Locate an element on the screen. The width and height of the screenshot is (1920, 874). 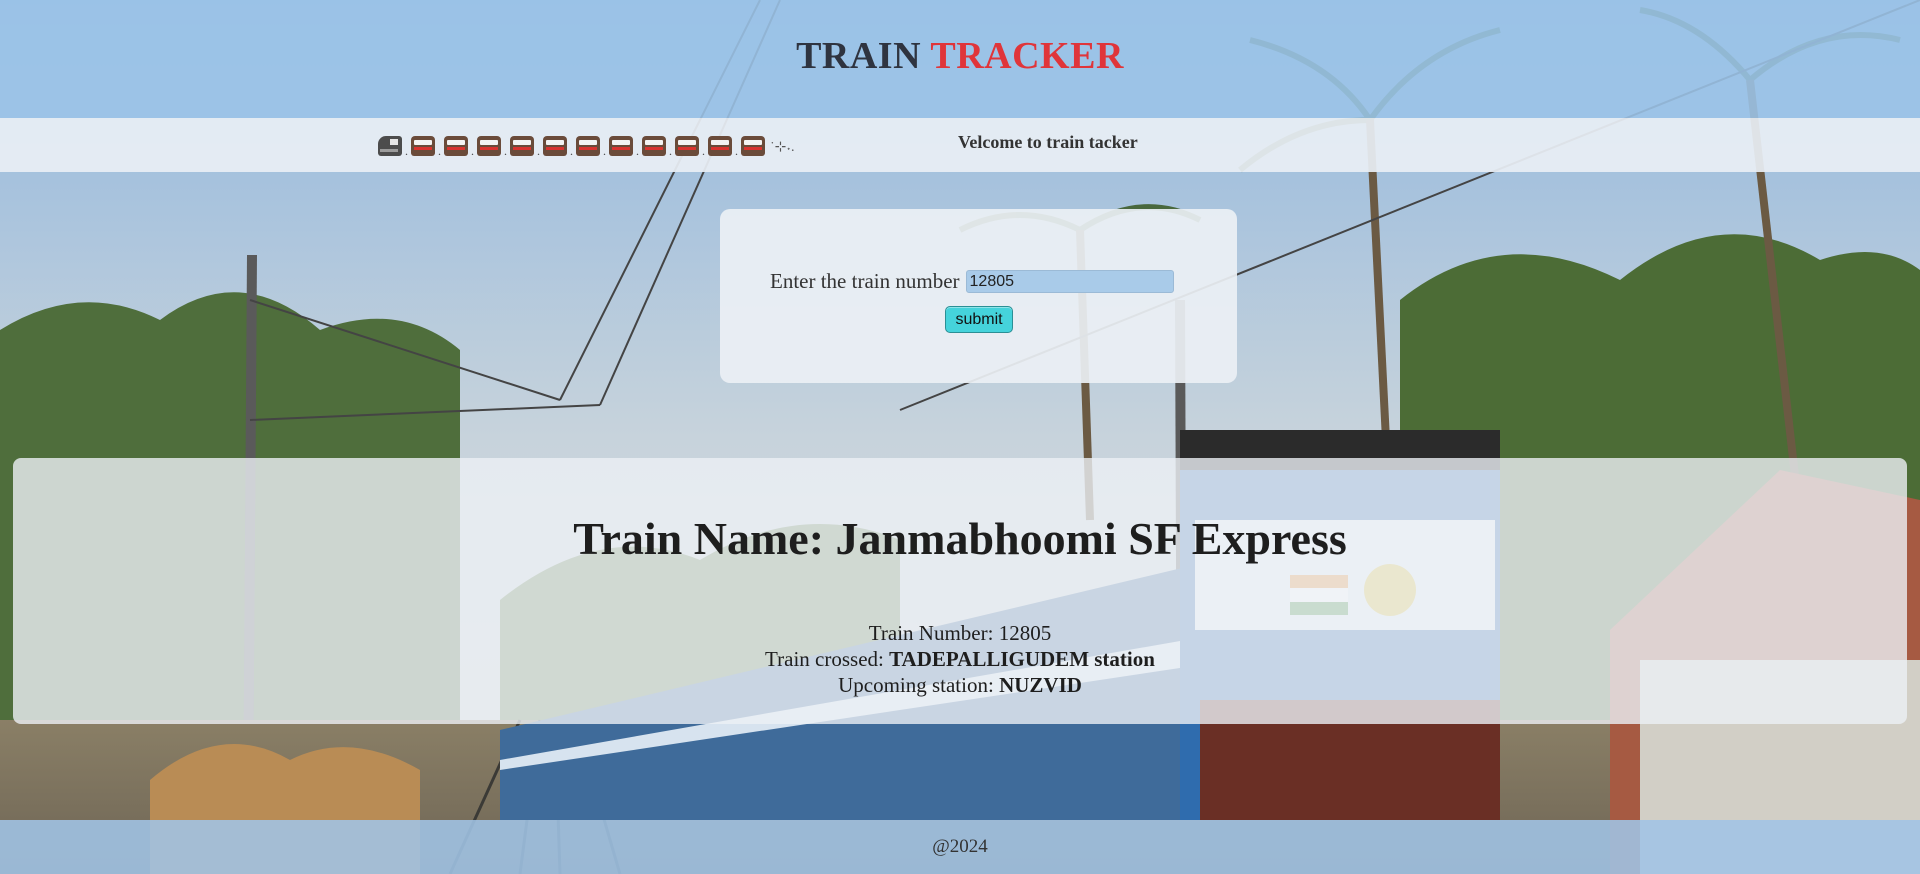
site-header: TRAIN TRACKER is located at coordinates (960, 59).